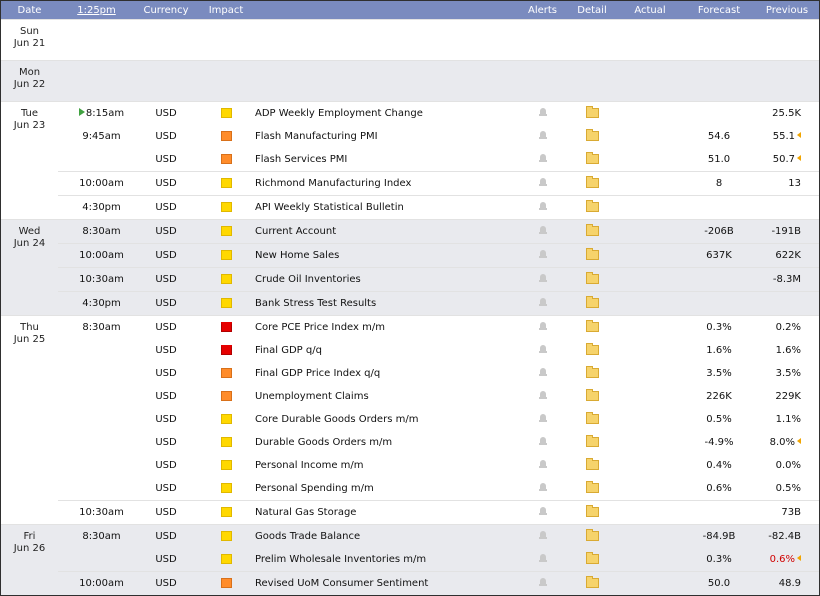 This screenshot has width=820, height=596. I want to click on event-title: Flash Manufacturing PMI, so click(386, 136).